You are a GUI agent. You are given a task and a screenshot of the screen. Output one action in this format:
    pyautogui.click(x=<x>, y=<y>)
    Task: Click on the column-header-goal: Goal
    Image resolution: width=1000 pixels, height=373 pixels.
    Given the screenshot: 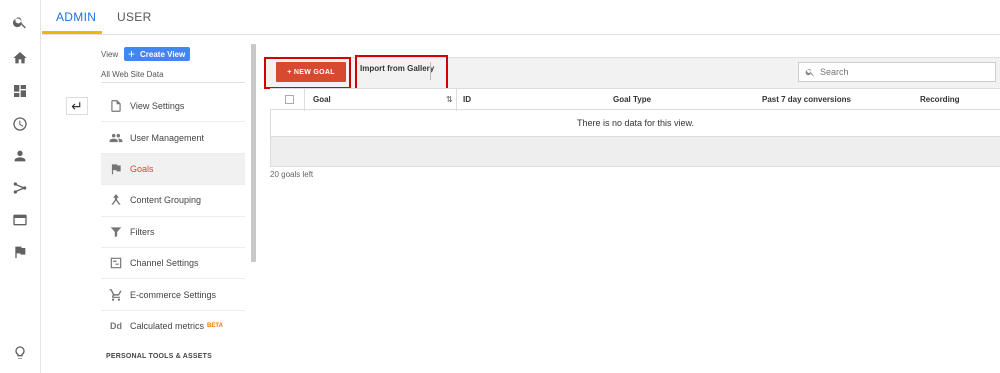 What is the action you would take?
    pyautogui.click(x=322, y=100)
    